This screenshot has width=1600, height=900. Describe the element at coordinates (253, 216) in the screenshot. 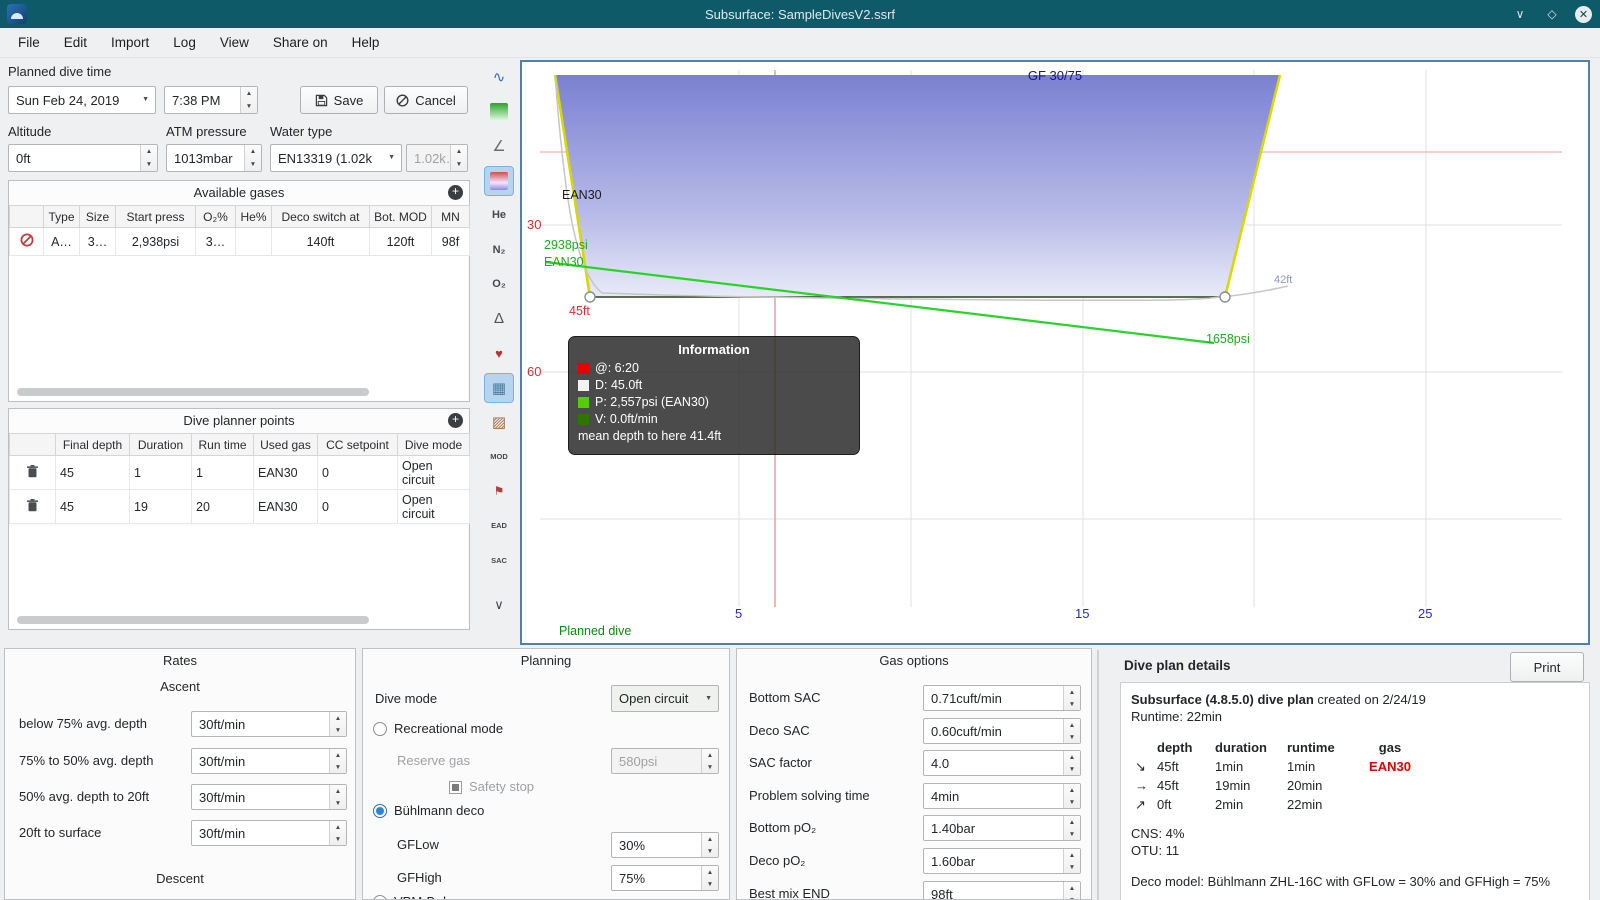

I see `gases-col-he: He%` at that location.